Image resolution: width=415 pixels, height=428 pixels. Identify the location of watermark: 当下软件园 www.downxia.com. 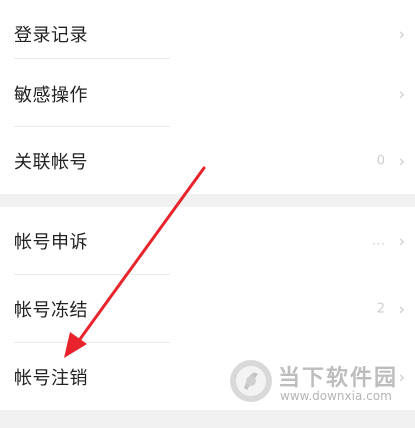
(318, 382).